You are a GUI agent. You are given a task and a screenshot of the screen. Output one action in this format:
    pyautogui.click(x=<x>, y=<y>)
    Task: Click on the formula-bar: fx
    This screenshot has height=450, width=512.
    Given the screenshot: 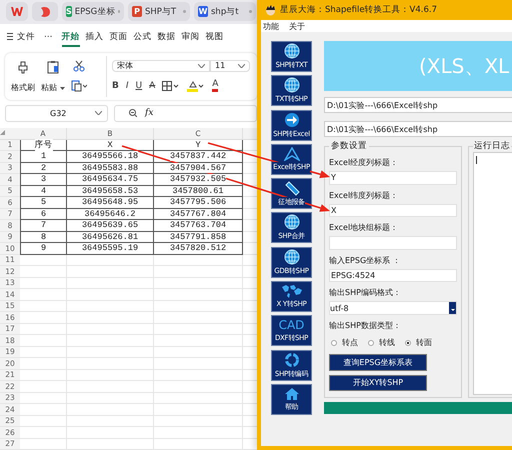 What is the action you would take?
    pyautogui.click(x=185, y=113)
    